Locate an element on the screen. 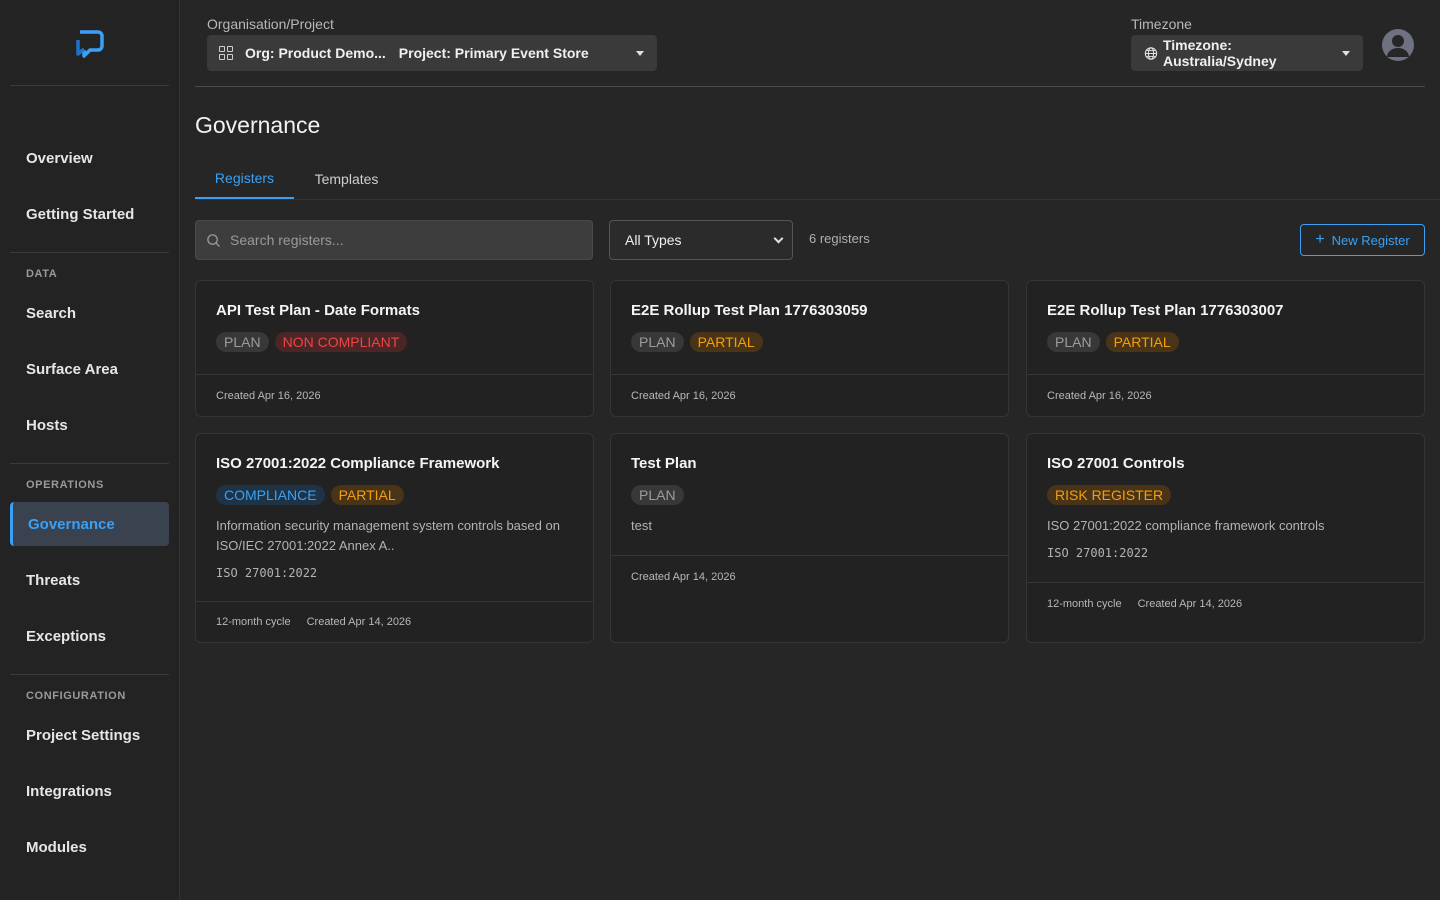  card-badges: PLAN NON COMPLIANT is located at coordinates (312, 342).